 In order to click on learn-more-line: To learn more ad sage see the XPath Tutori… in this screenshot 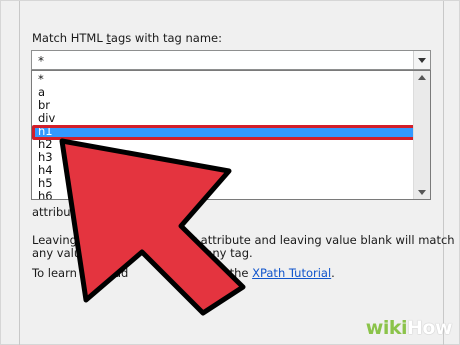, I will do `click(183, 273)`.